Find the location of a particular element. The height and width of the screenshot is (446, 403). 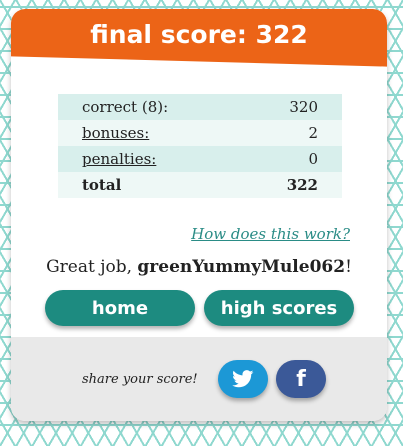

table-row: penalties: 0 is located at coordinates (200, 159).